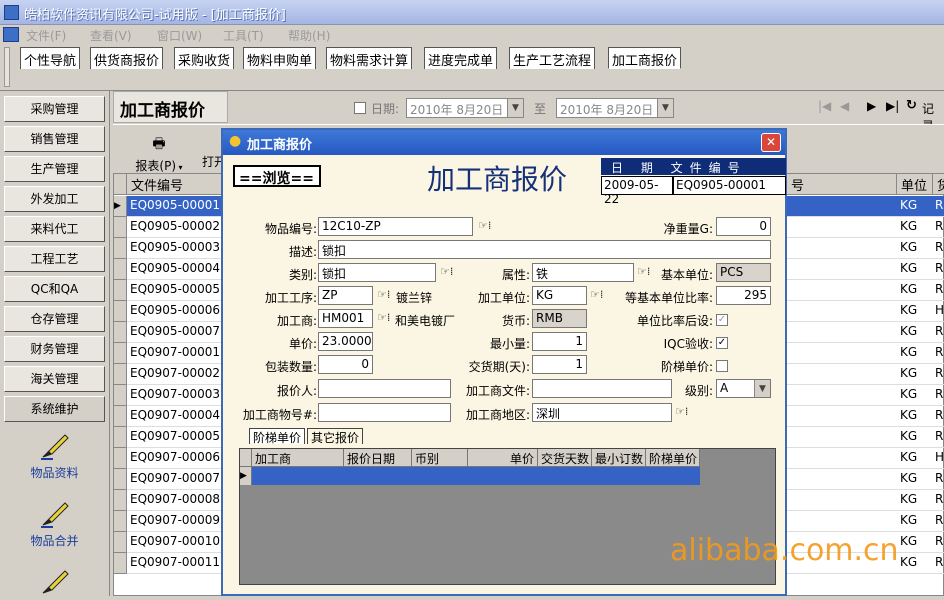 The width and height of the screenshot is (944, 600). Describe the element at coordinates (360, 108) in the screenshot. I see `date-filter-checkbox` at that location.